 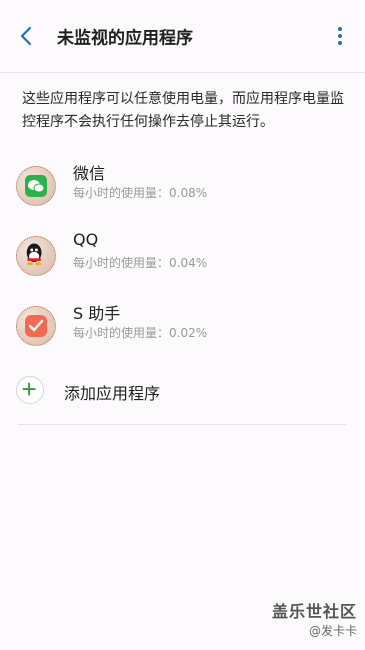 What do you see at coordinates (89, 173) in the screenshot?
I see `app-name: 微信` at bounding box center [89, 173].